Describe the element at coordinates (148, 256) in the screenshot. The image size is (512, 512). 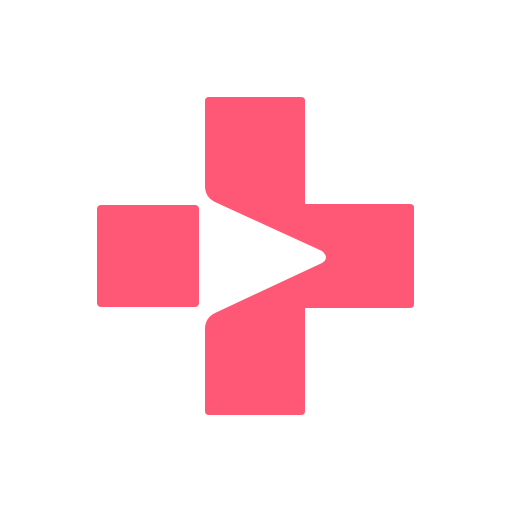
I see `cross-left-square` at that location.